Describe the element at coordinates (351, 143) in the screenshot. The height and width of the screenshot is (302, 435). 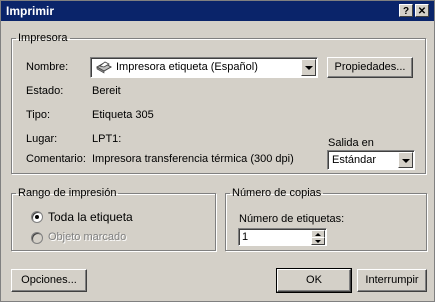
I see `output-label: Salida en` at that location.